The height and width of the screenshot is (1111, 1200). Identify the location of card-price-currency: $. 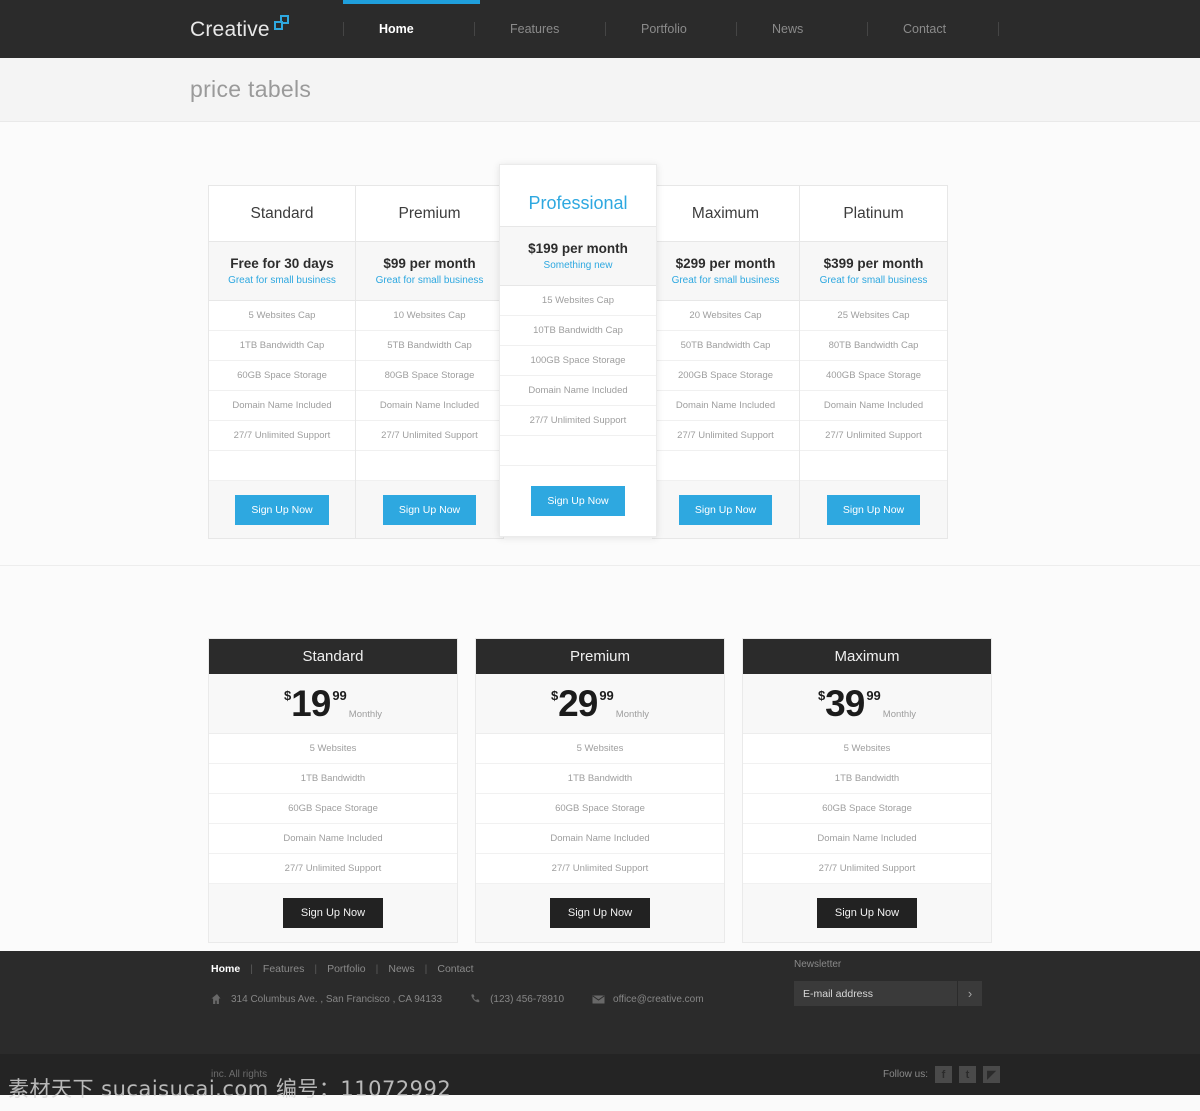
(821, 695).